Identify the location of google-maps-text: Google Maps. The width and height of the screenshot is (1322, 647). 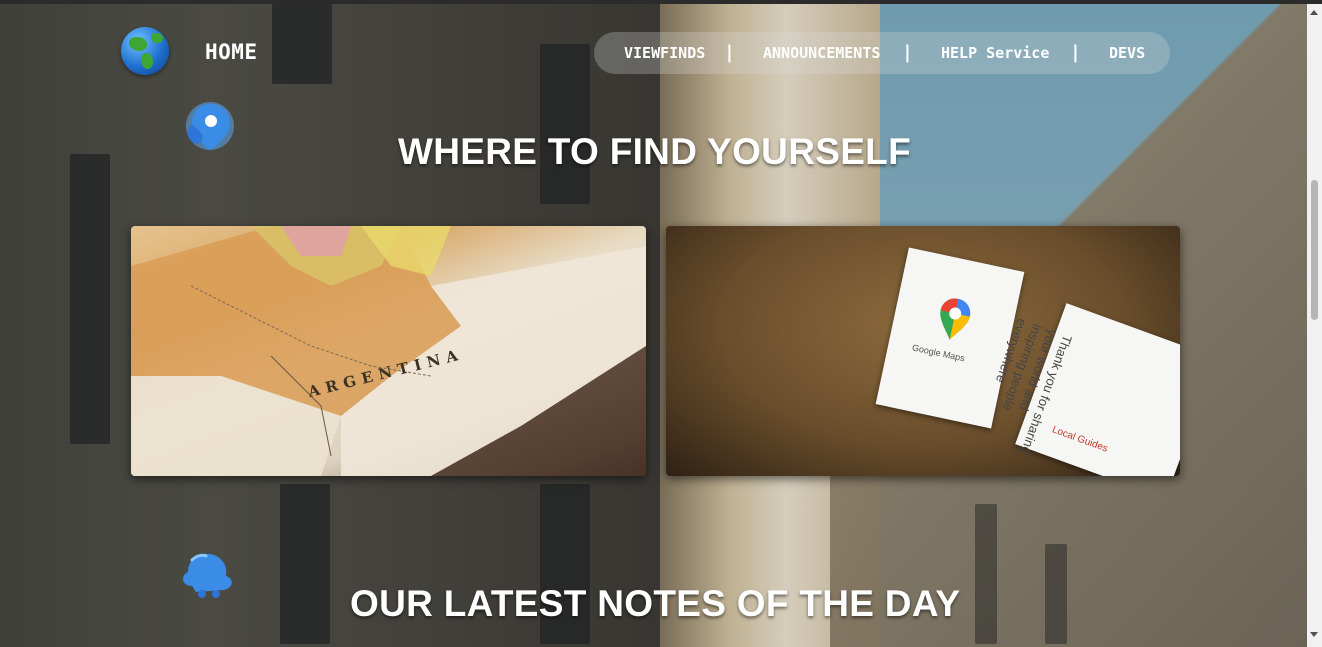
(938, 353).